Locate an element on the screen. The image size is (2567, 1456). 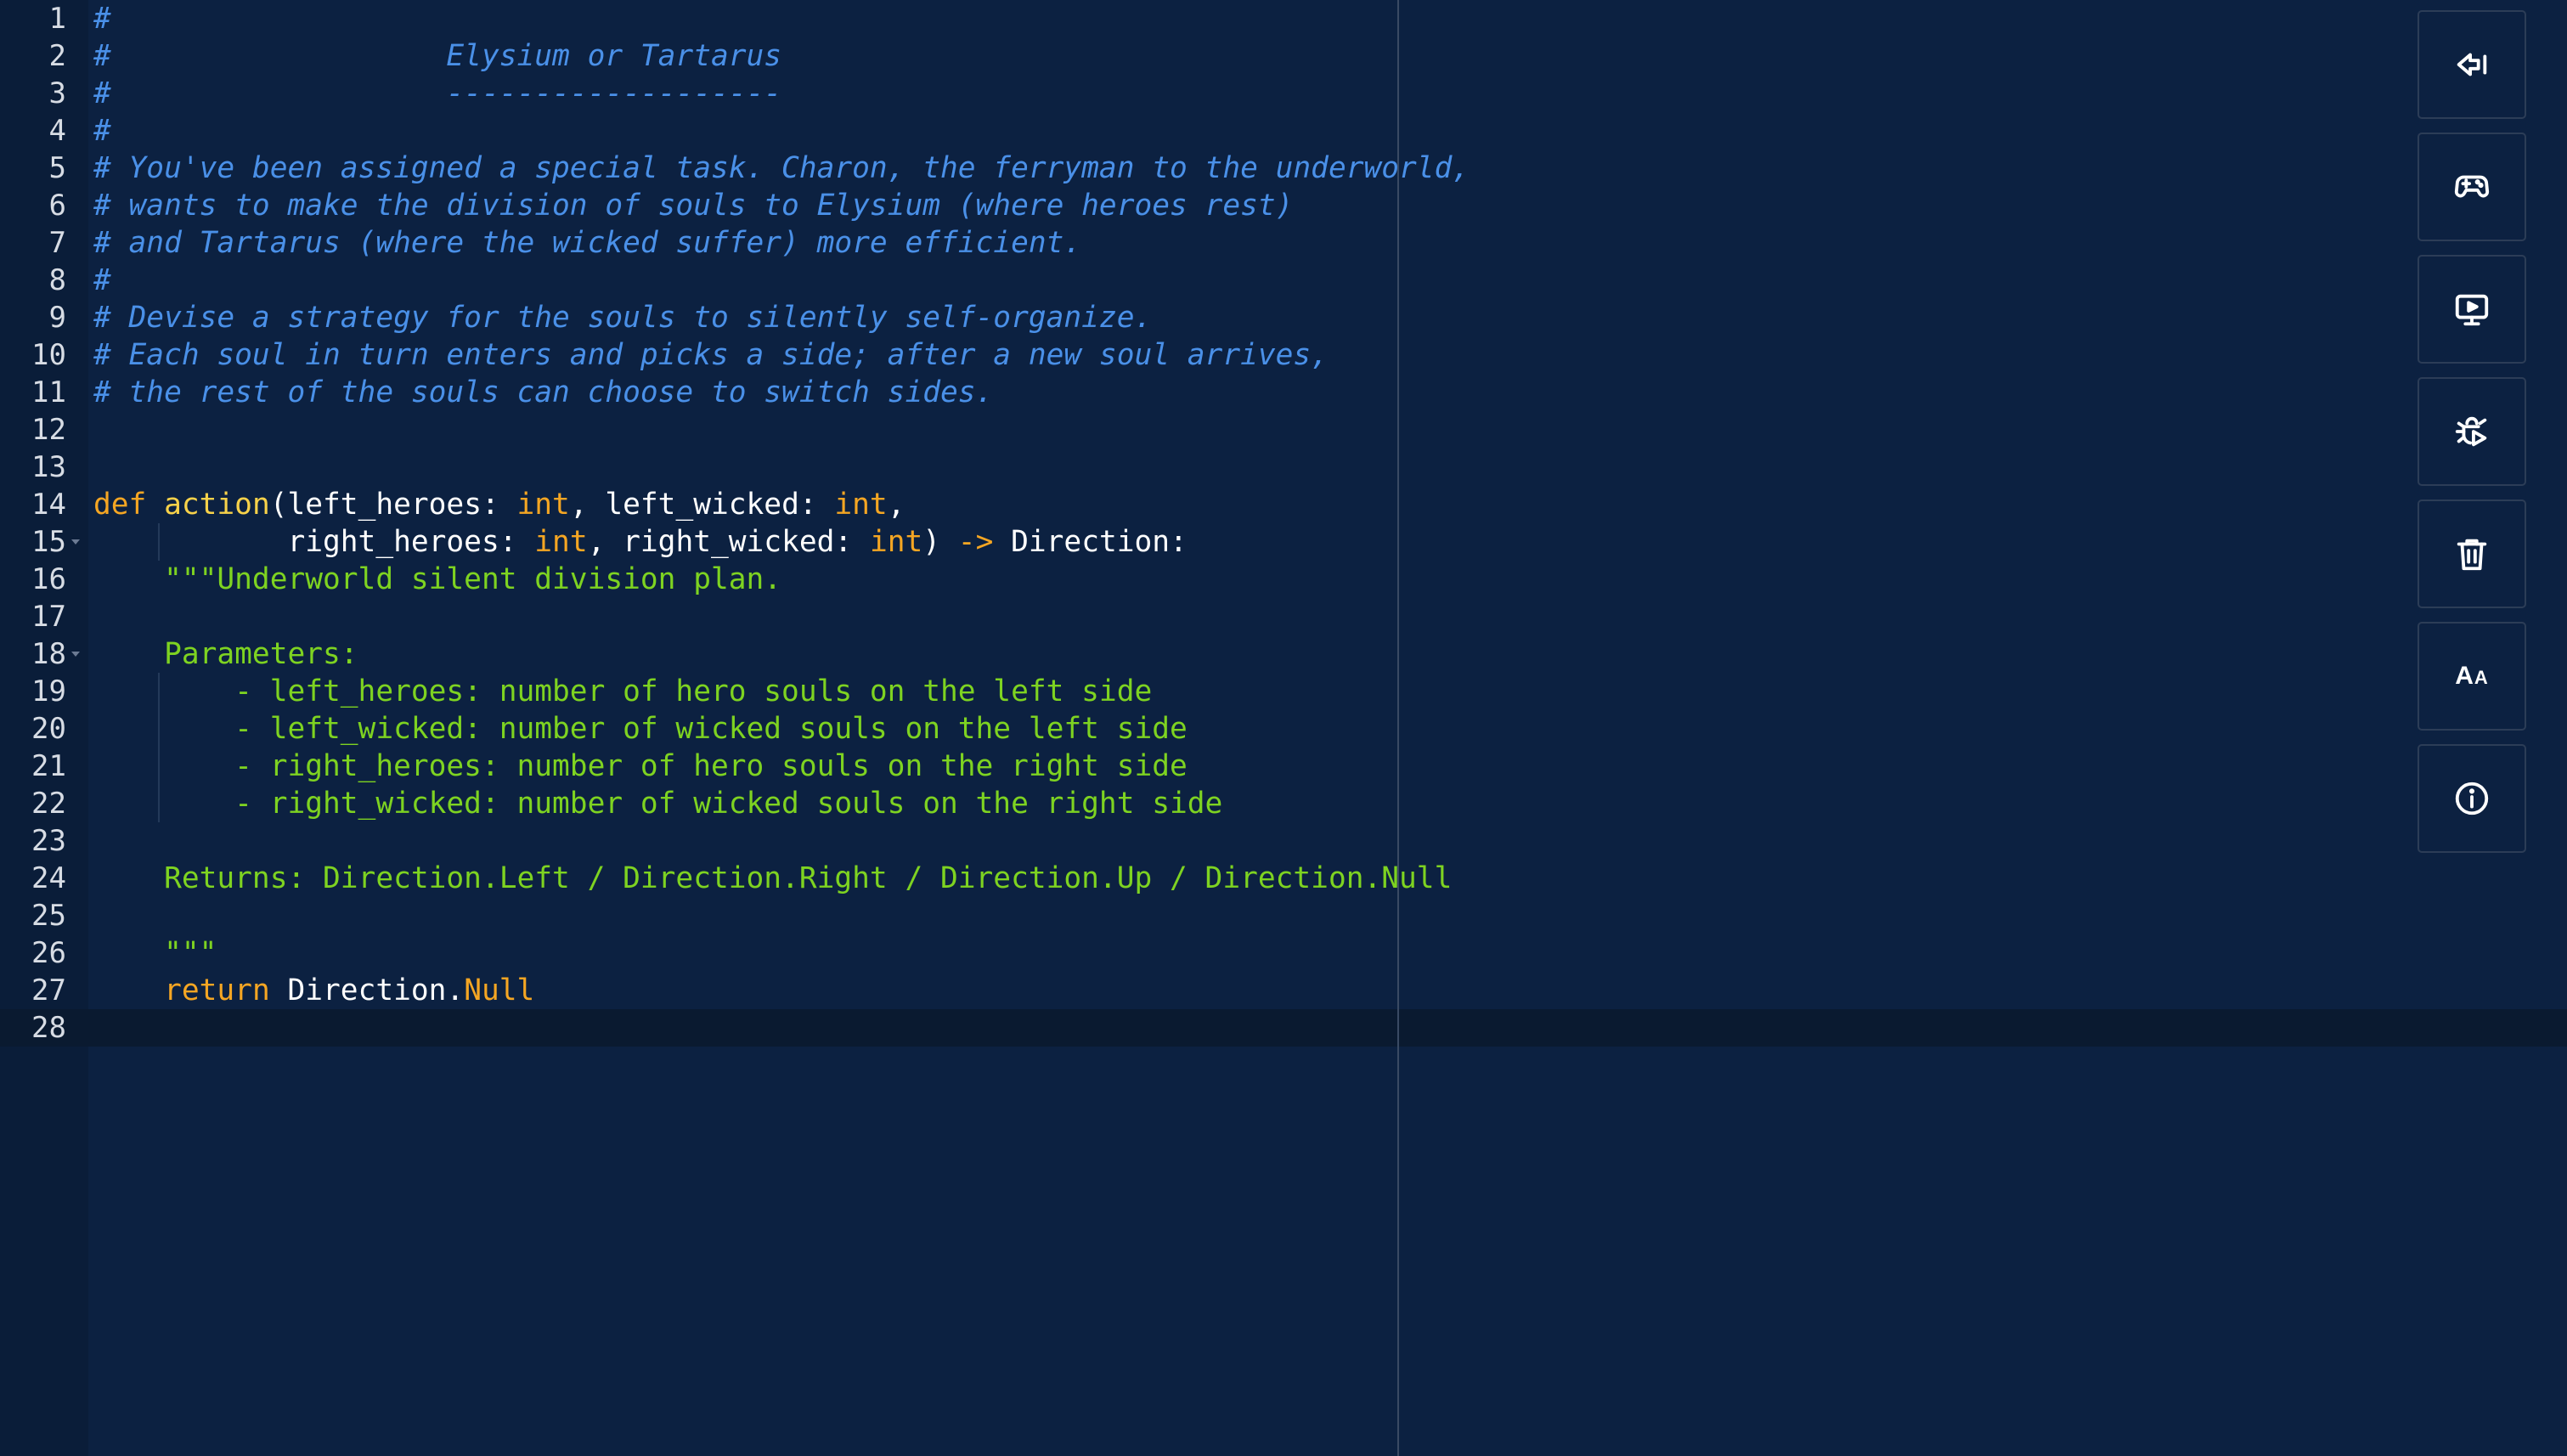
trash-icon is located at coordinates (2472, 555).